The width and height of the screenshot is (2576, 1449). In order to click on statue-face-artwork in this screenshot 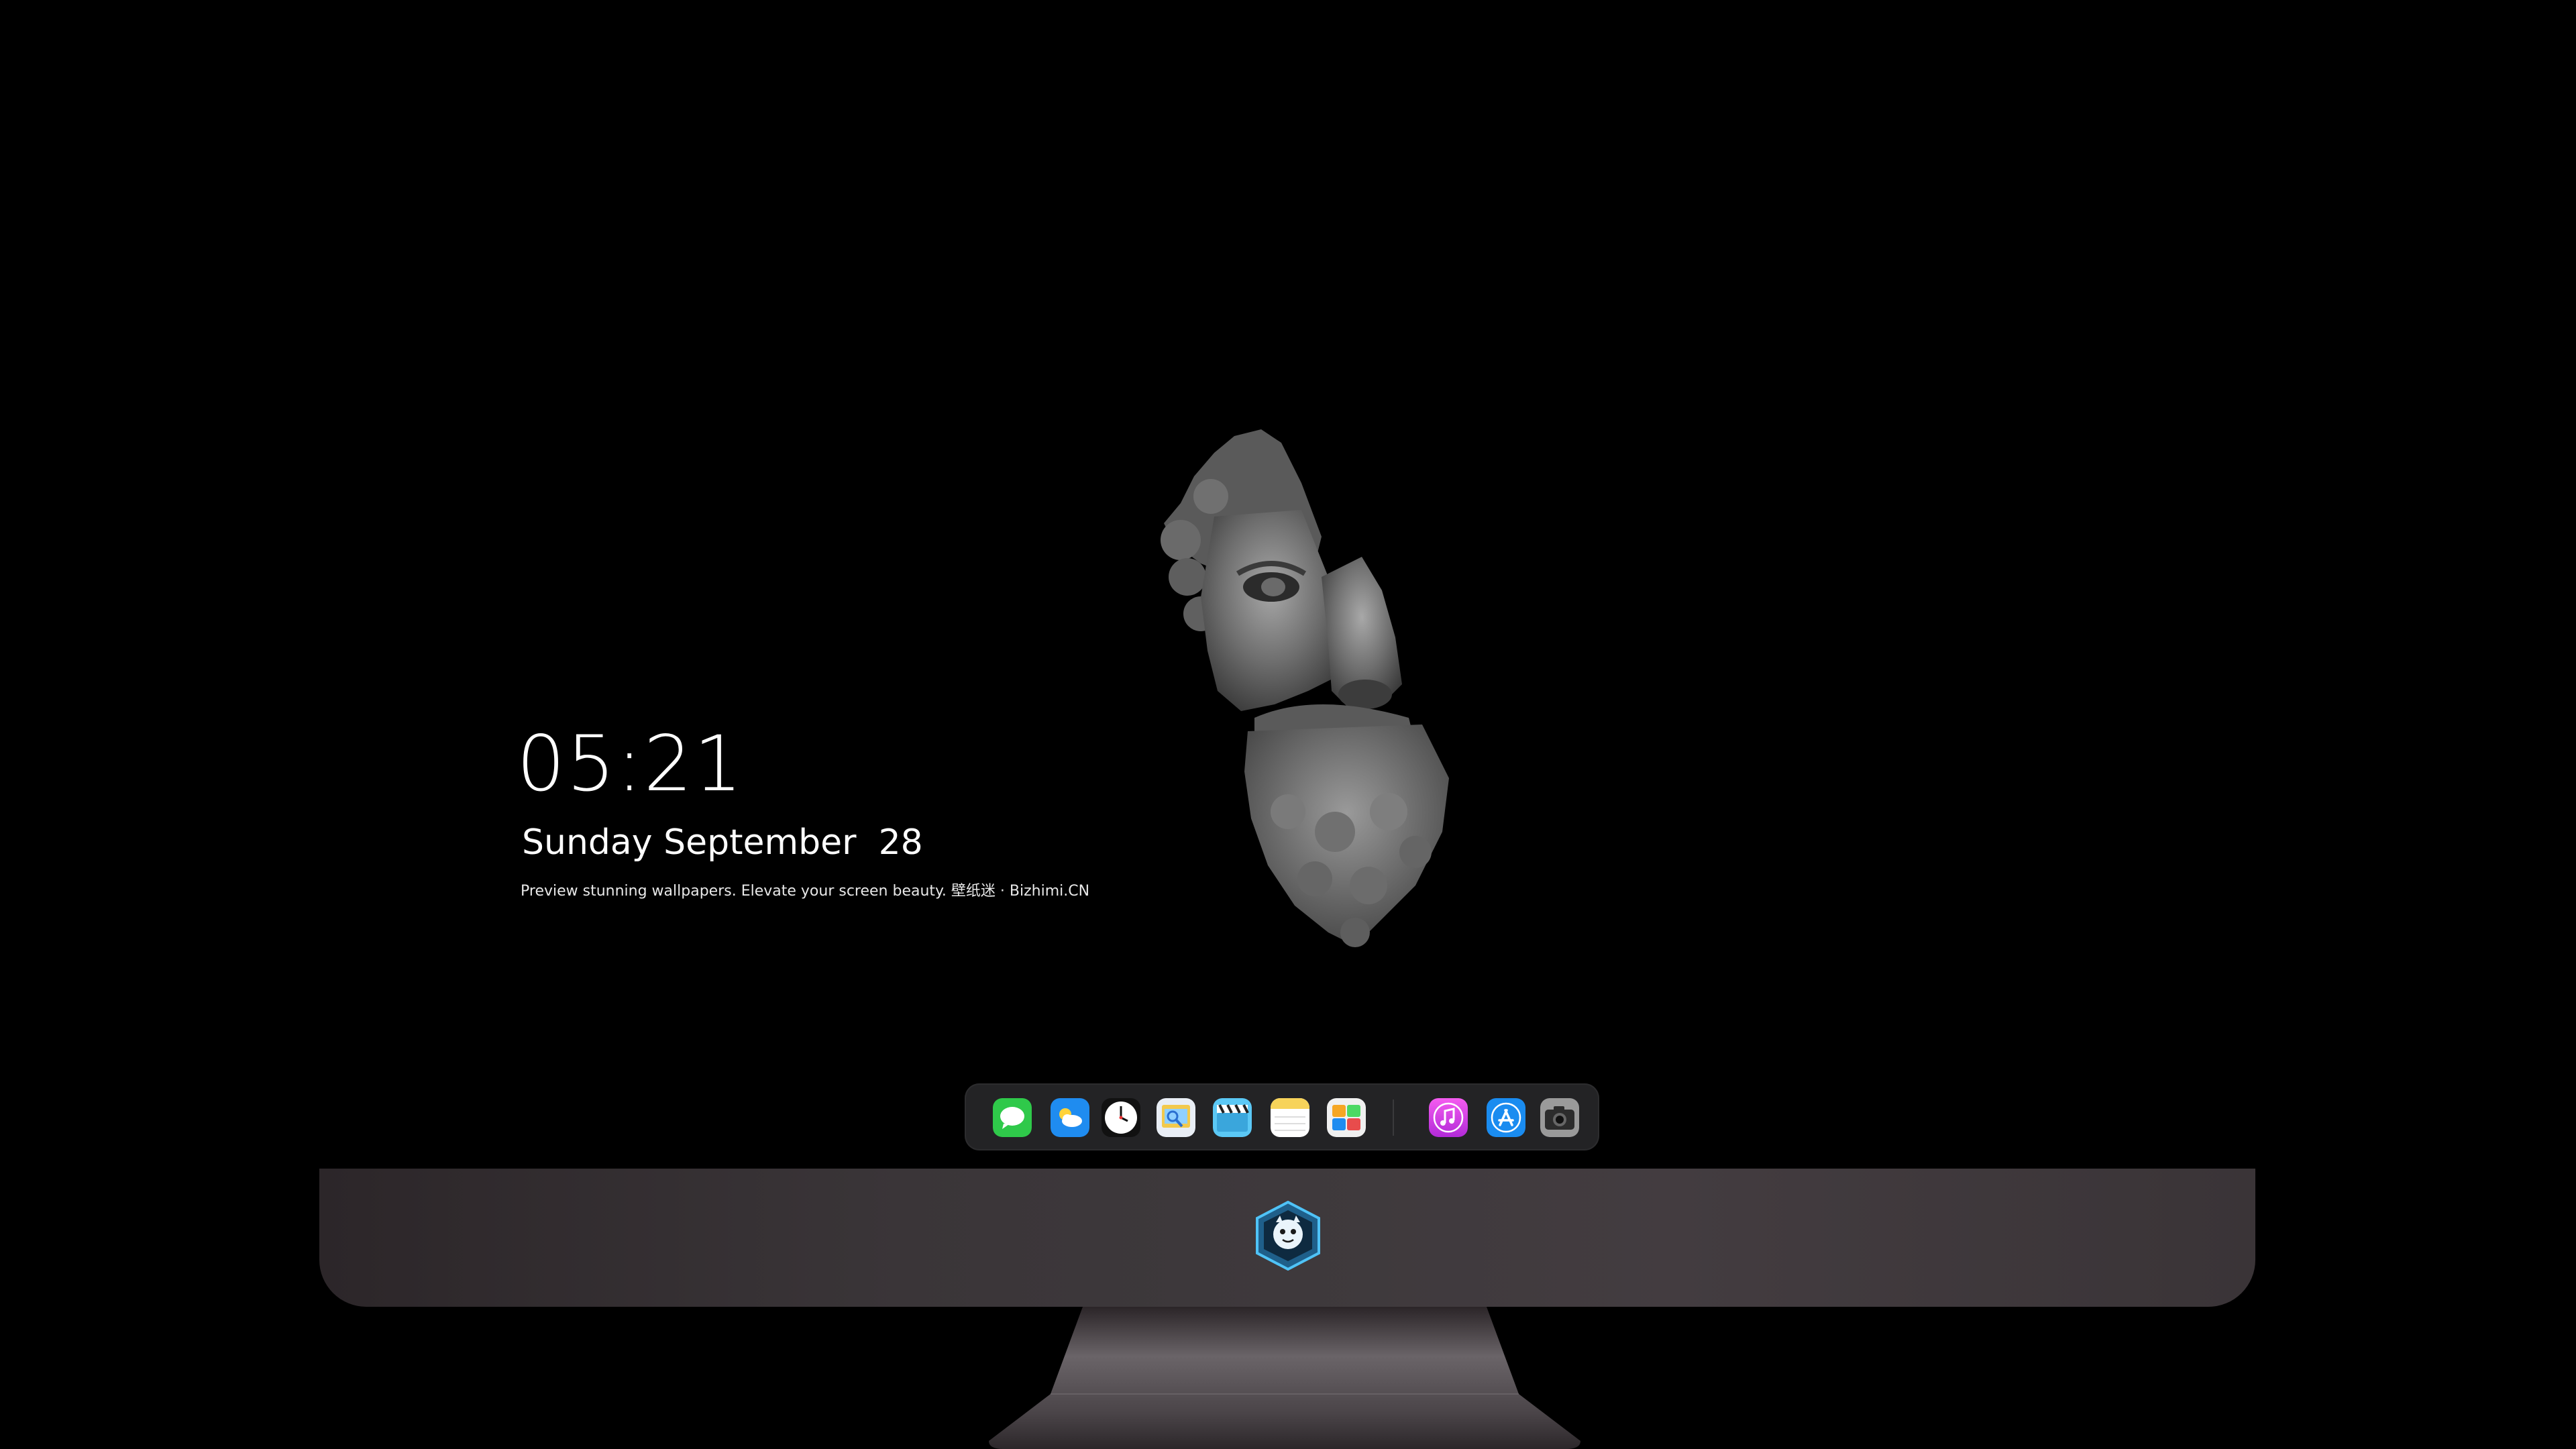, I will do `click(1305, 688)`.